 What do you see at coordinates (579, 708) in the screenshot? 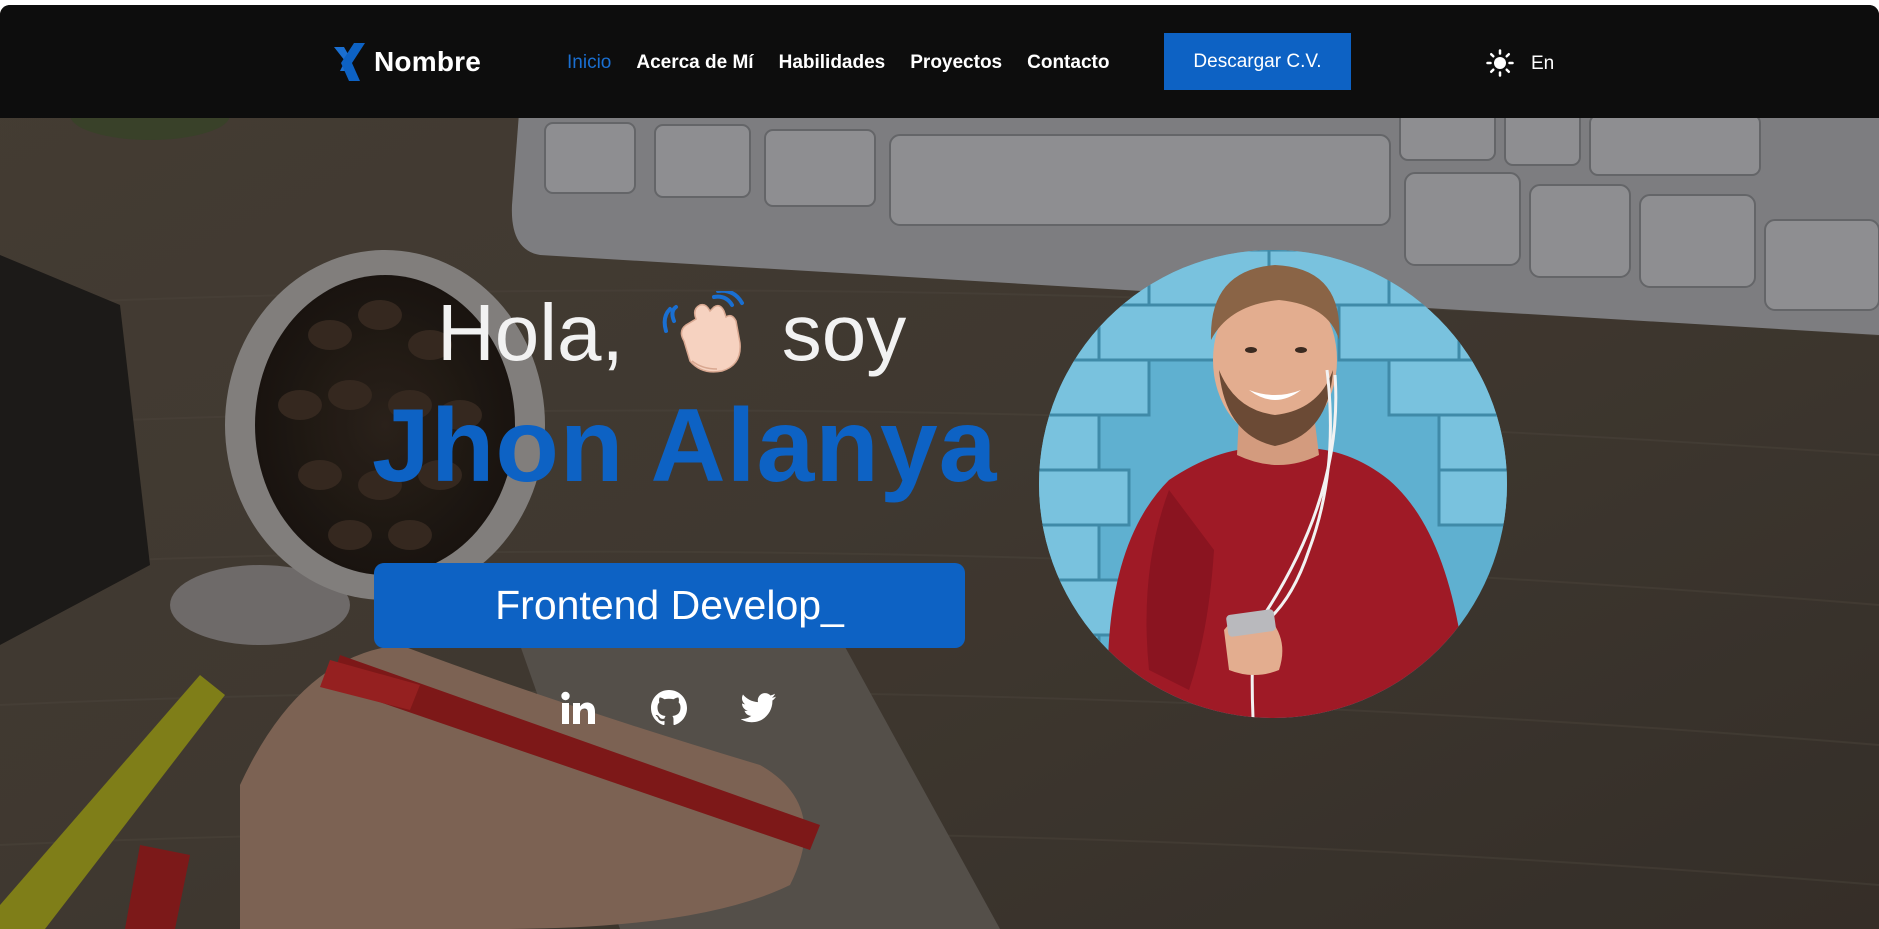
I see `linkedin-icon` at bounding box center [579, 708].